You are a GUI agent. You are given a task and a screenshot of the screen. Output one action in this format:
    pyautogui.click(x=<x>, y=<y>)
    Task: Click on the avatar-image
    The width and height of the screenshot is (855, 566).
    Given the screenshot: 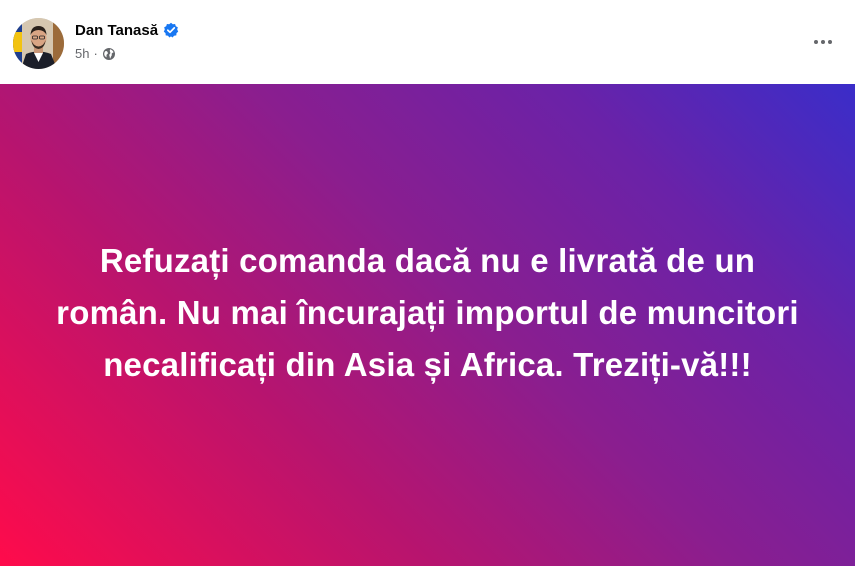 What is the action you would take?
    pyautogui.click(x=38, y=43)
    